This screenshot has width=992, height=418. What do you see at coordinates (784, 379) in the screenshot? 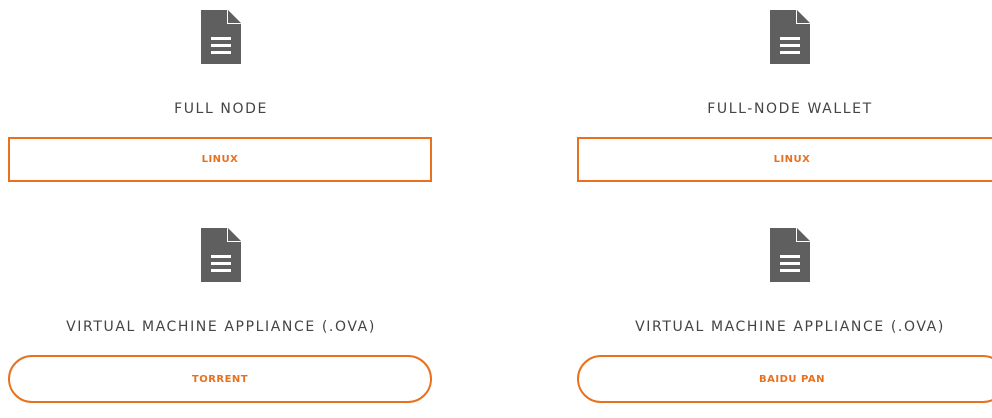
I see `baidu-pan-download-button: BAIDU PAN` at bounding box center [784, 379].